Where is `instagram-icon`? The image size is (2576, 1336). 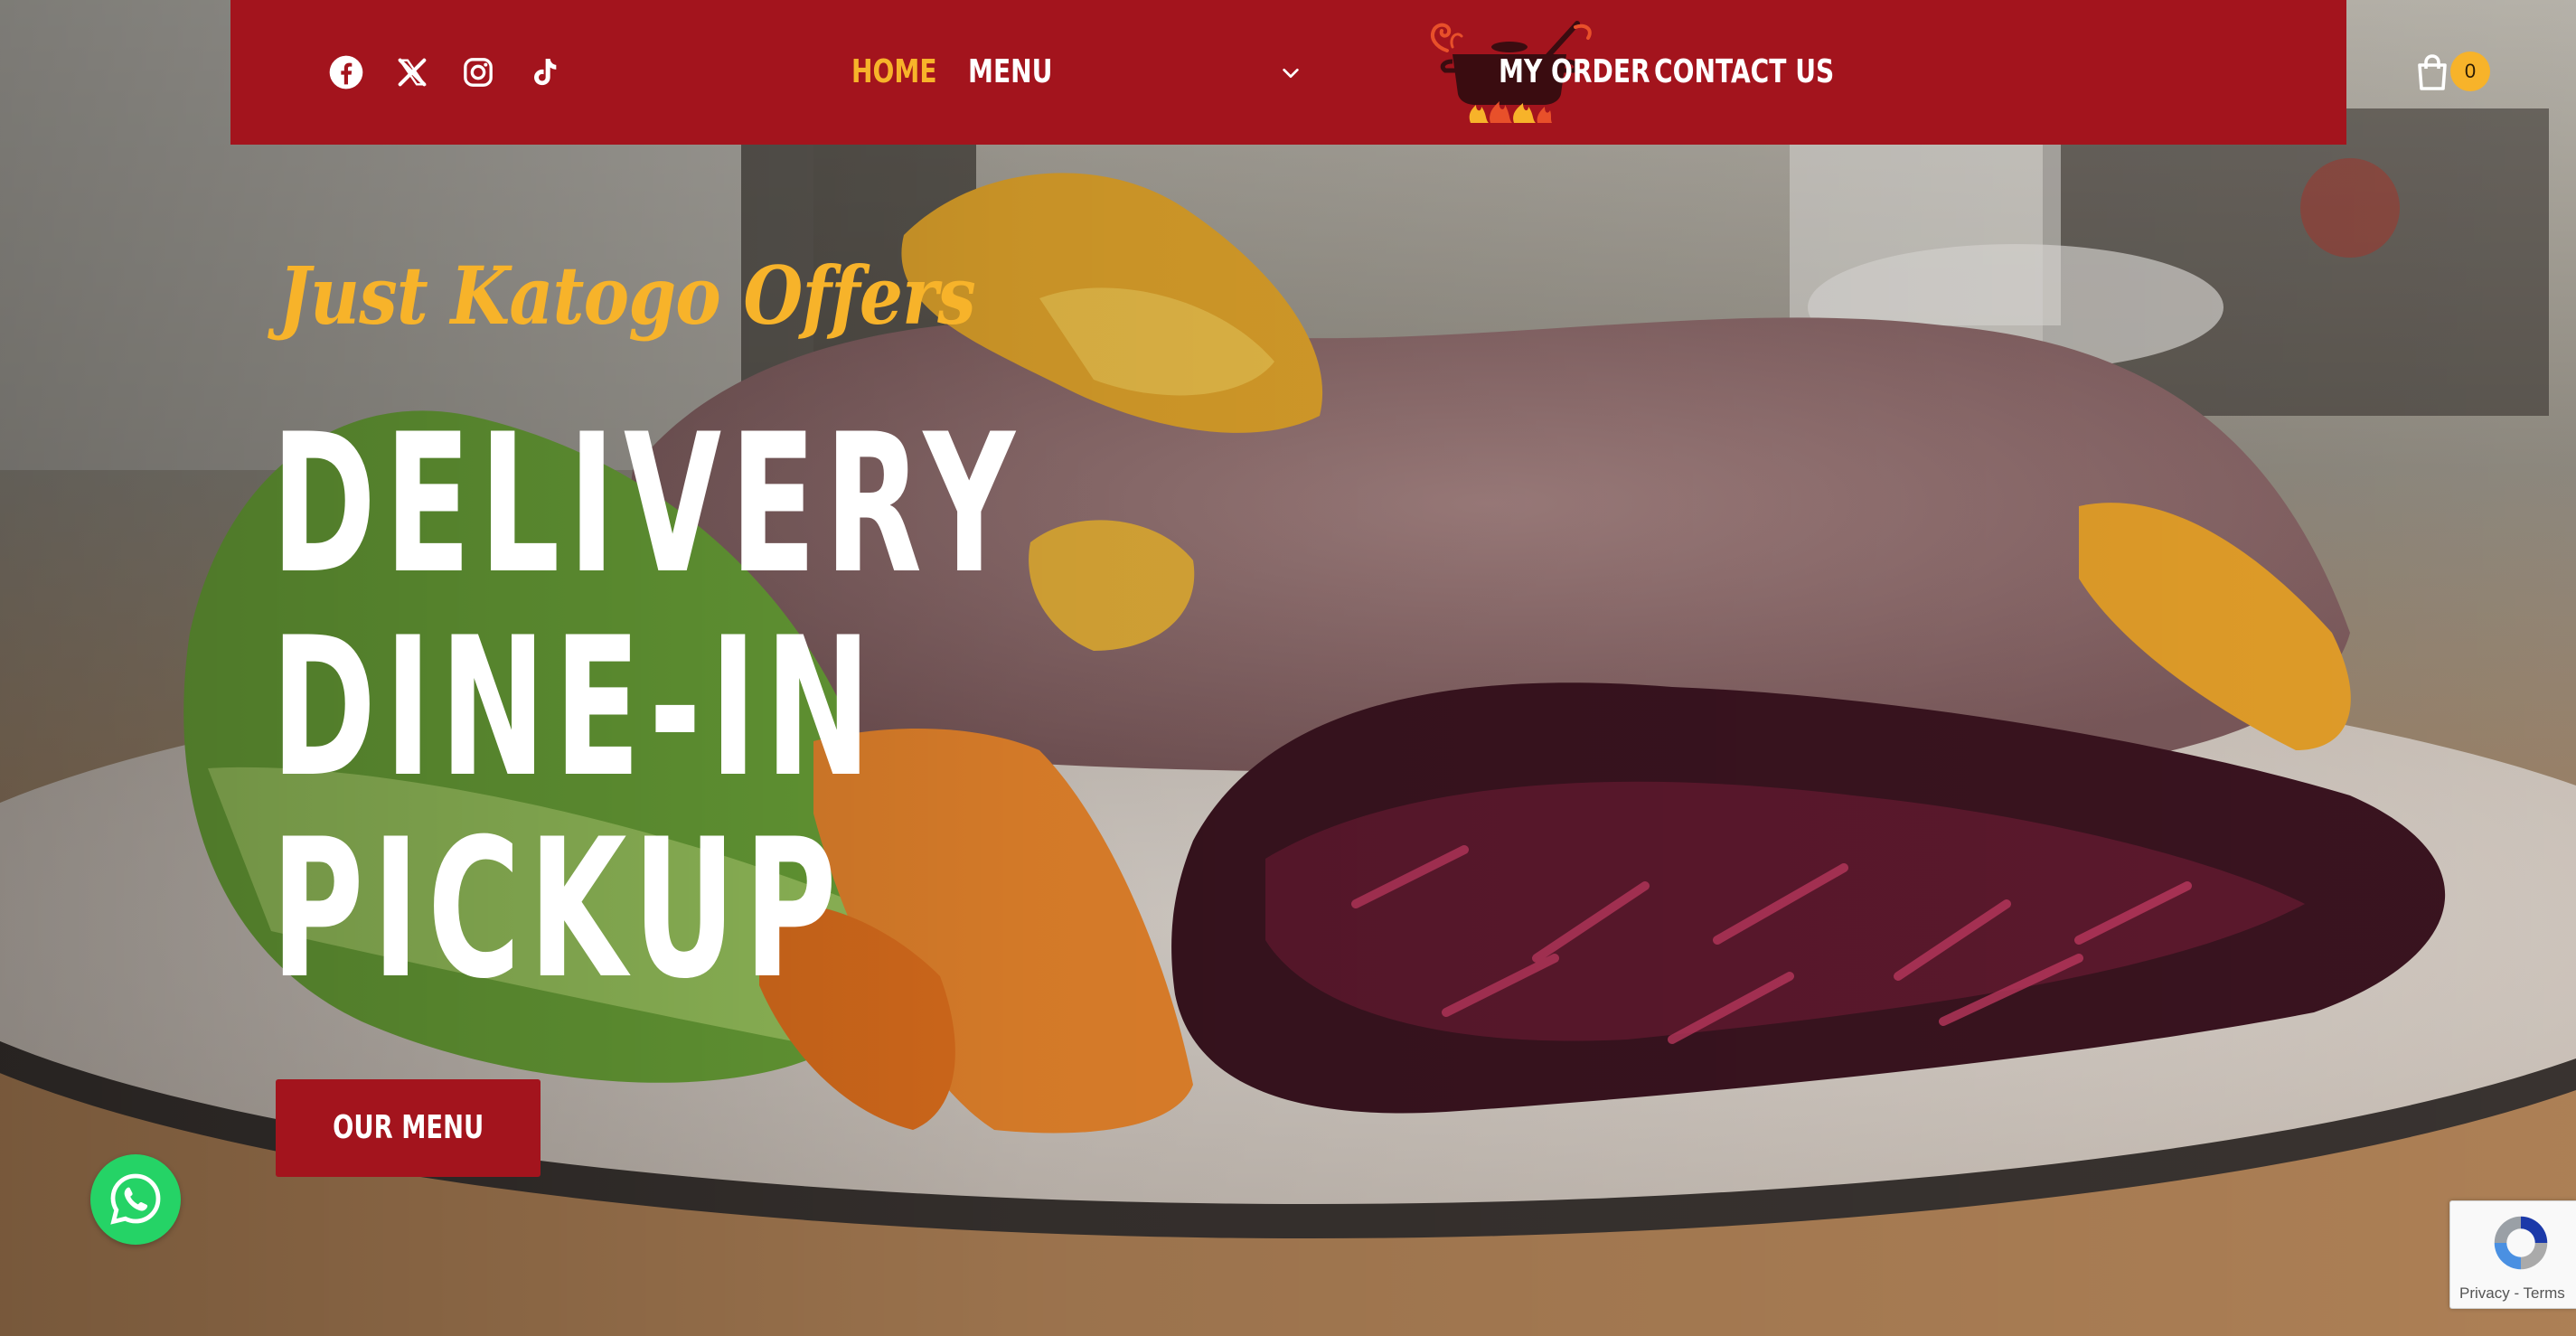
instagram-icon is located at coordinates (478, 72).